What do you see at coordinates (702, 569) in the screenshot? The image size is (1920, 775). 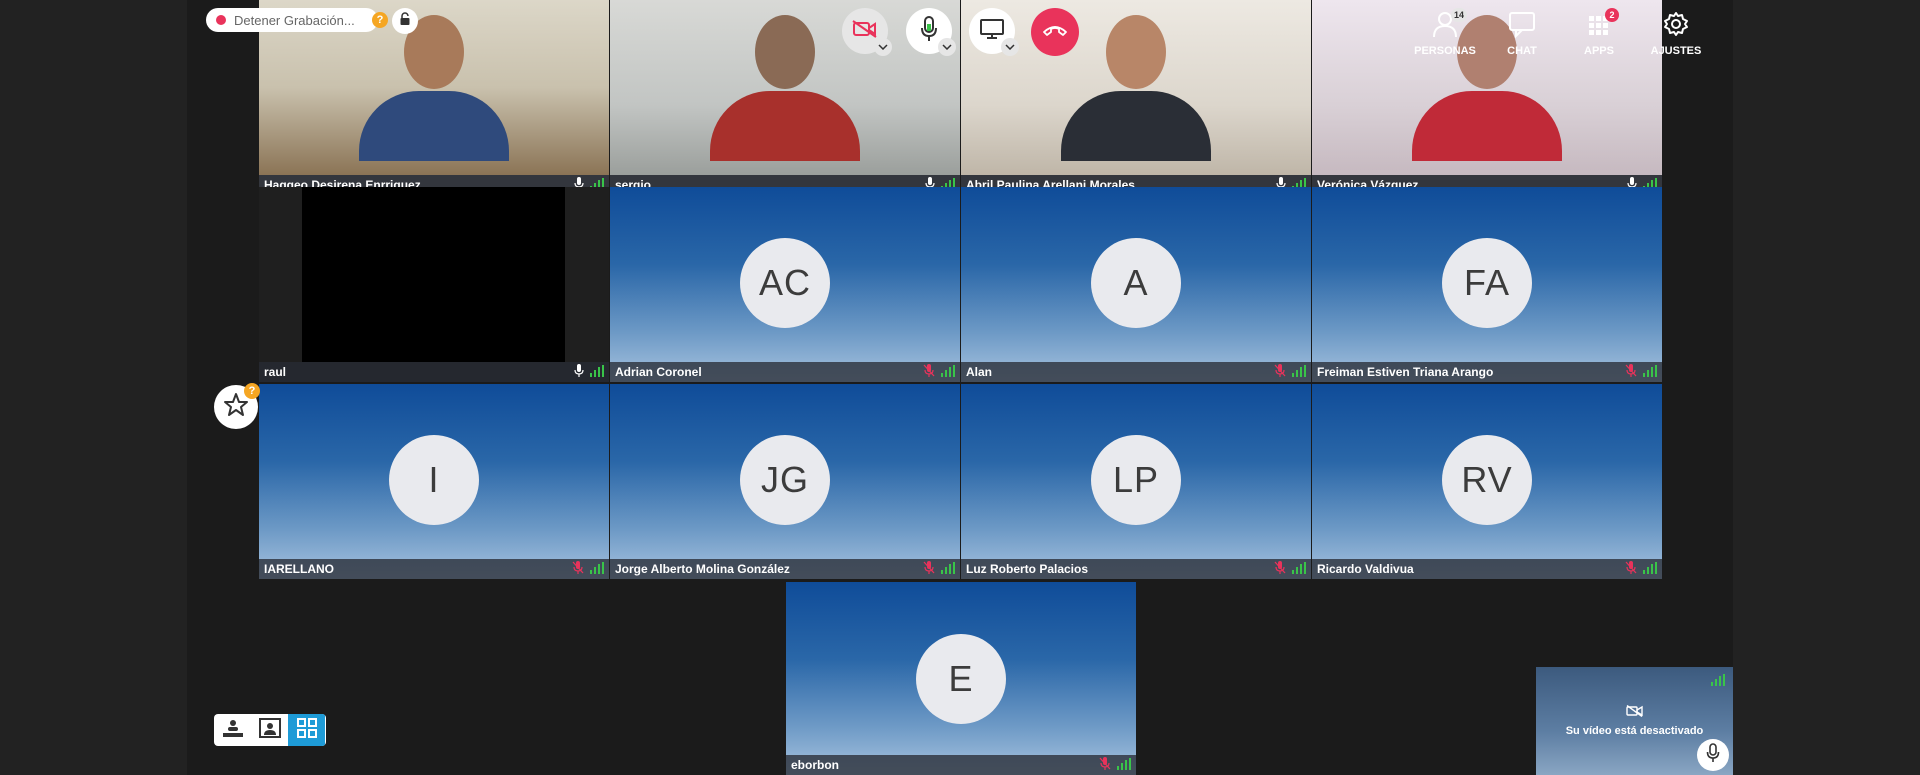 I see `participant-name: Jorge Alberto Molina González` at bounding box center [702, 569].